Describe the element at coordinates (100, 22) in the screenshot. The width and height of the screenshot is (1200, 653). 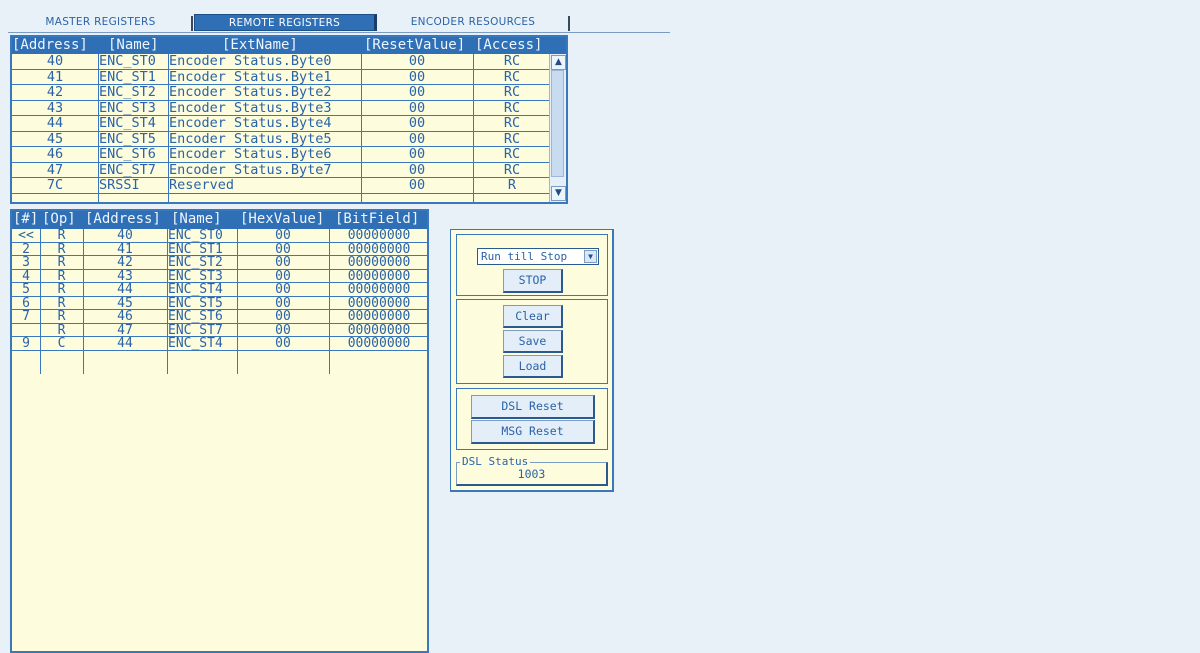
I see `tab-master-registers: MASTER REGISTERS` at that location.